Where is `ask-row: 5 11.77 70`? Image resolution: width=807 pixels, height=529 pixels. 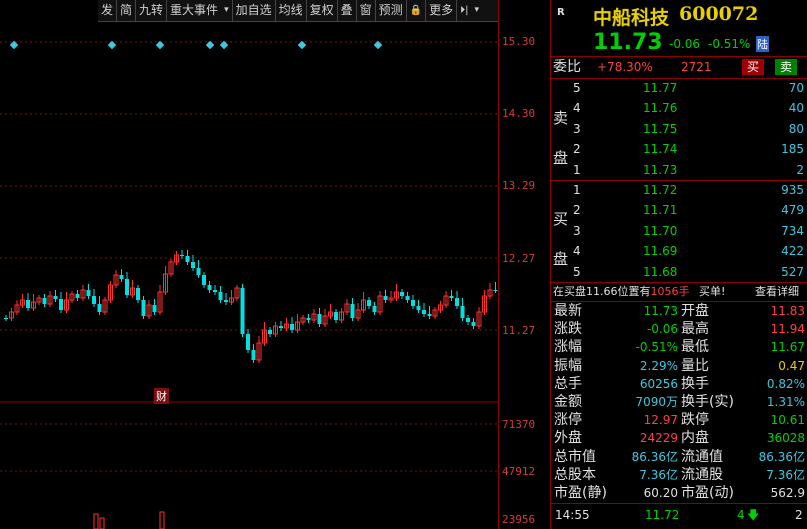 ask-row: 5 11.77 70 is located at coordinates (679, 88).